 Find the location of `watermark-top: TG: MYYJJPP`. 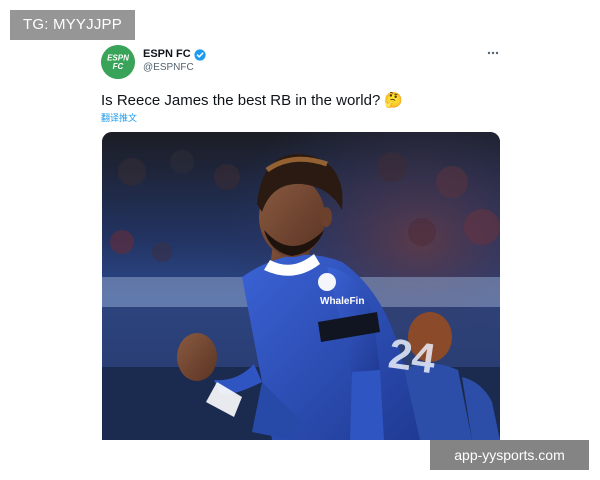

watermark-top: TG: MYYJJPP is located at coordinates (72, 25).